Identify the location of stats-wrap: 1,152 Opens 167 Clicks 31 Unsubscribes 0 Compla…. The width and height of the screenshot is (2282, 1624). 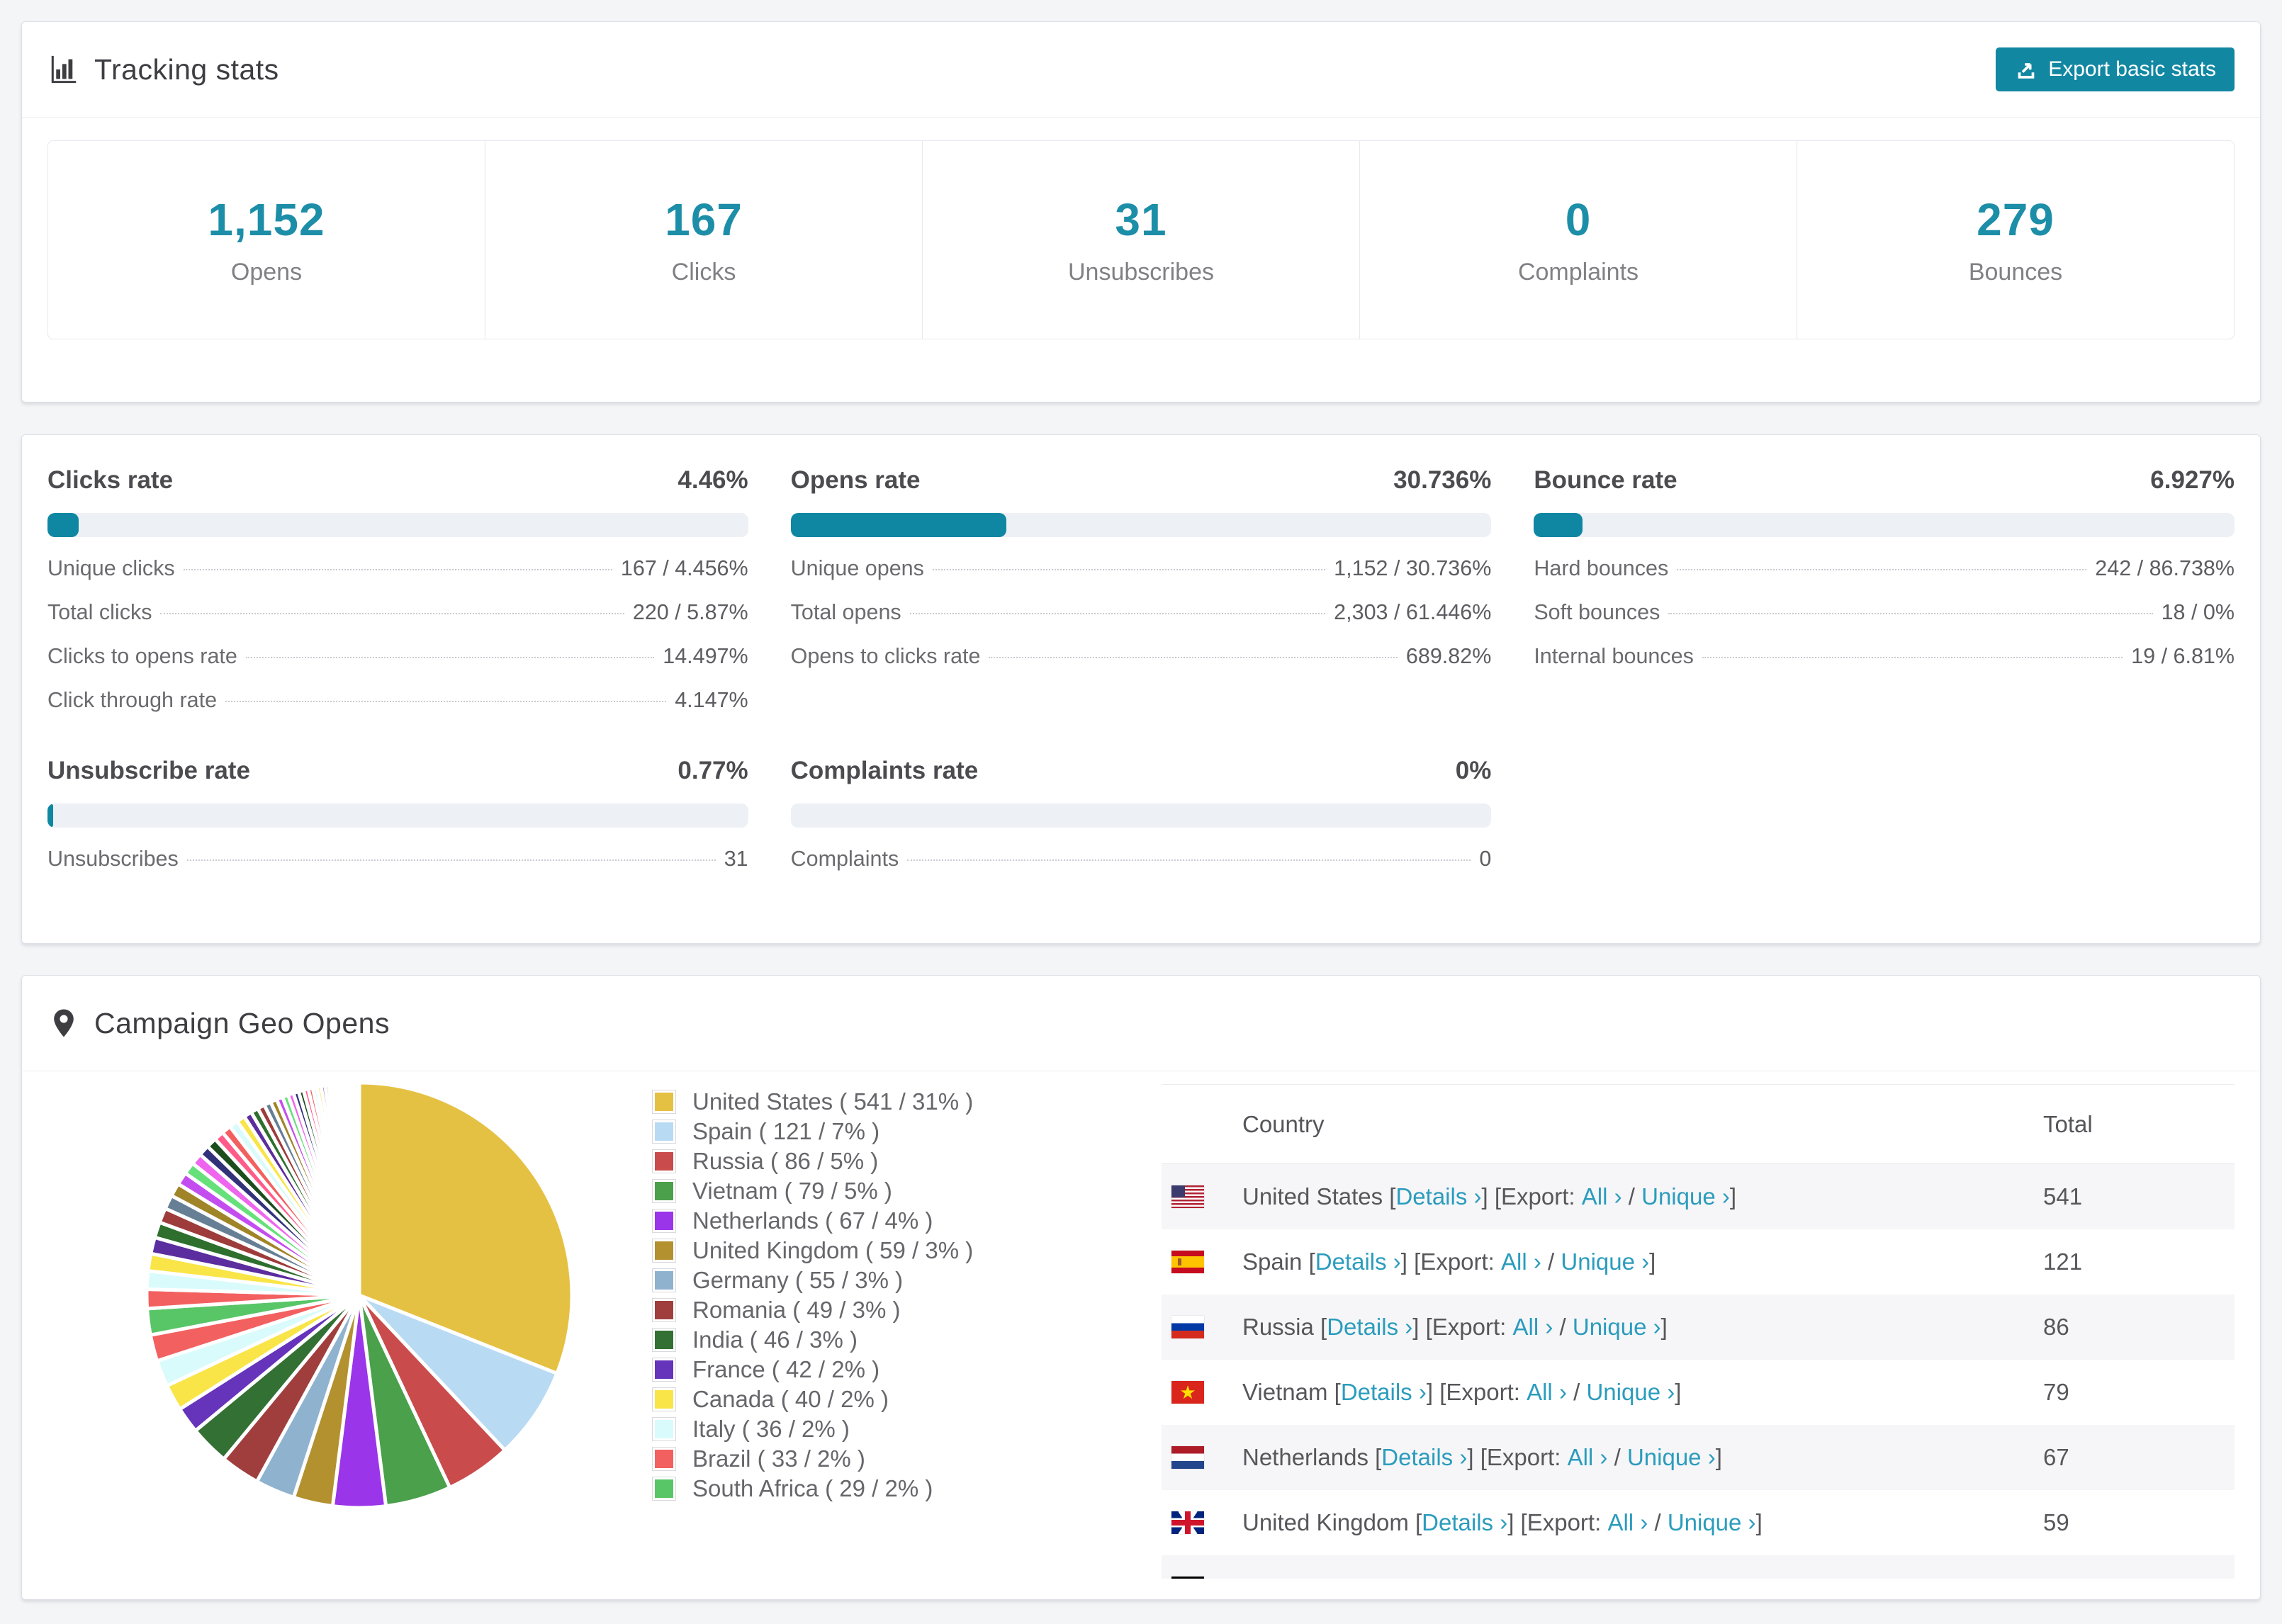
(1141, 240).